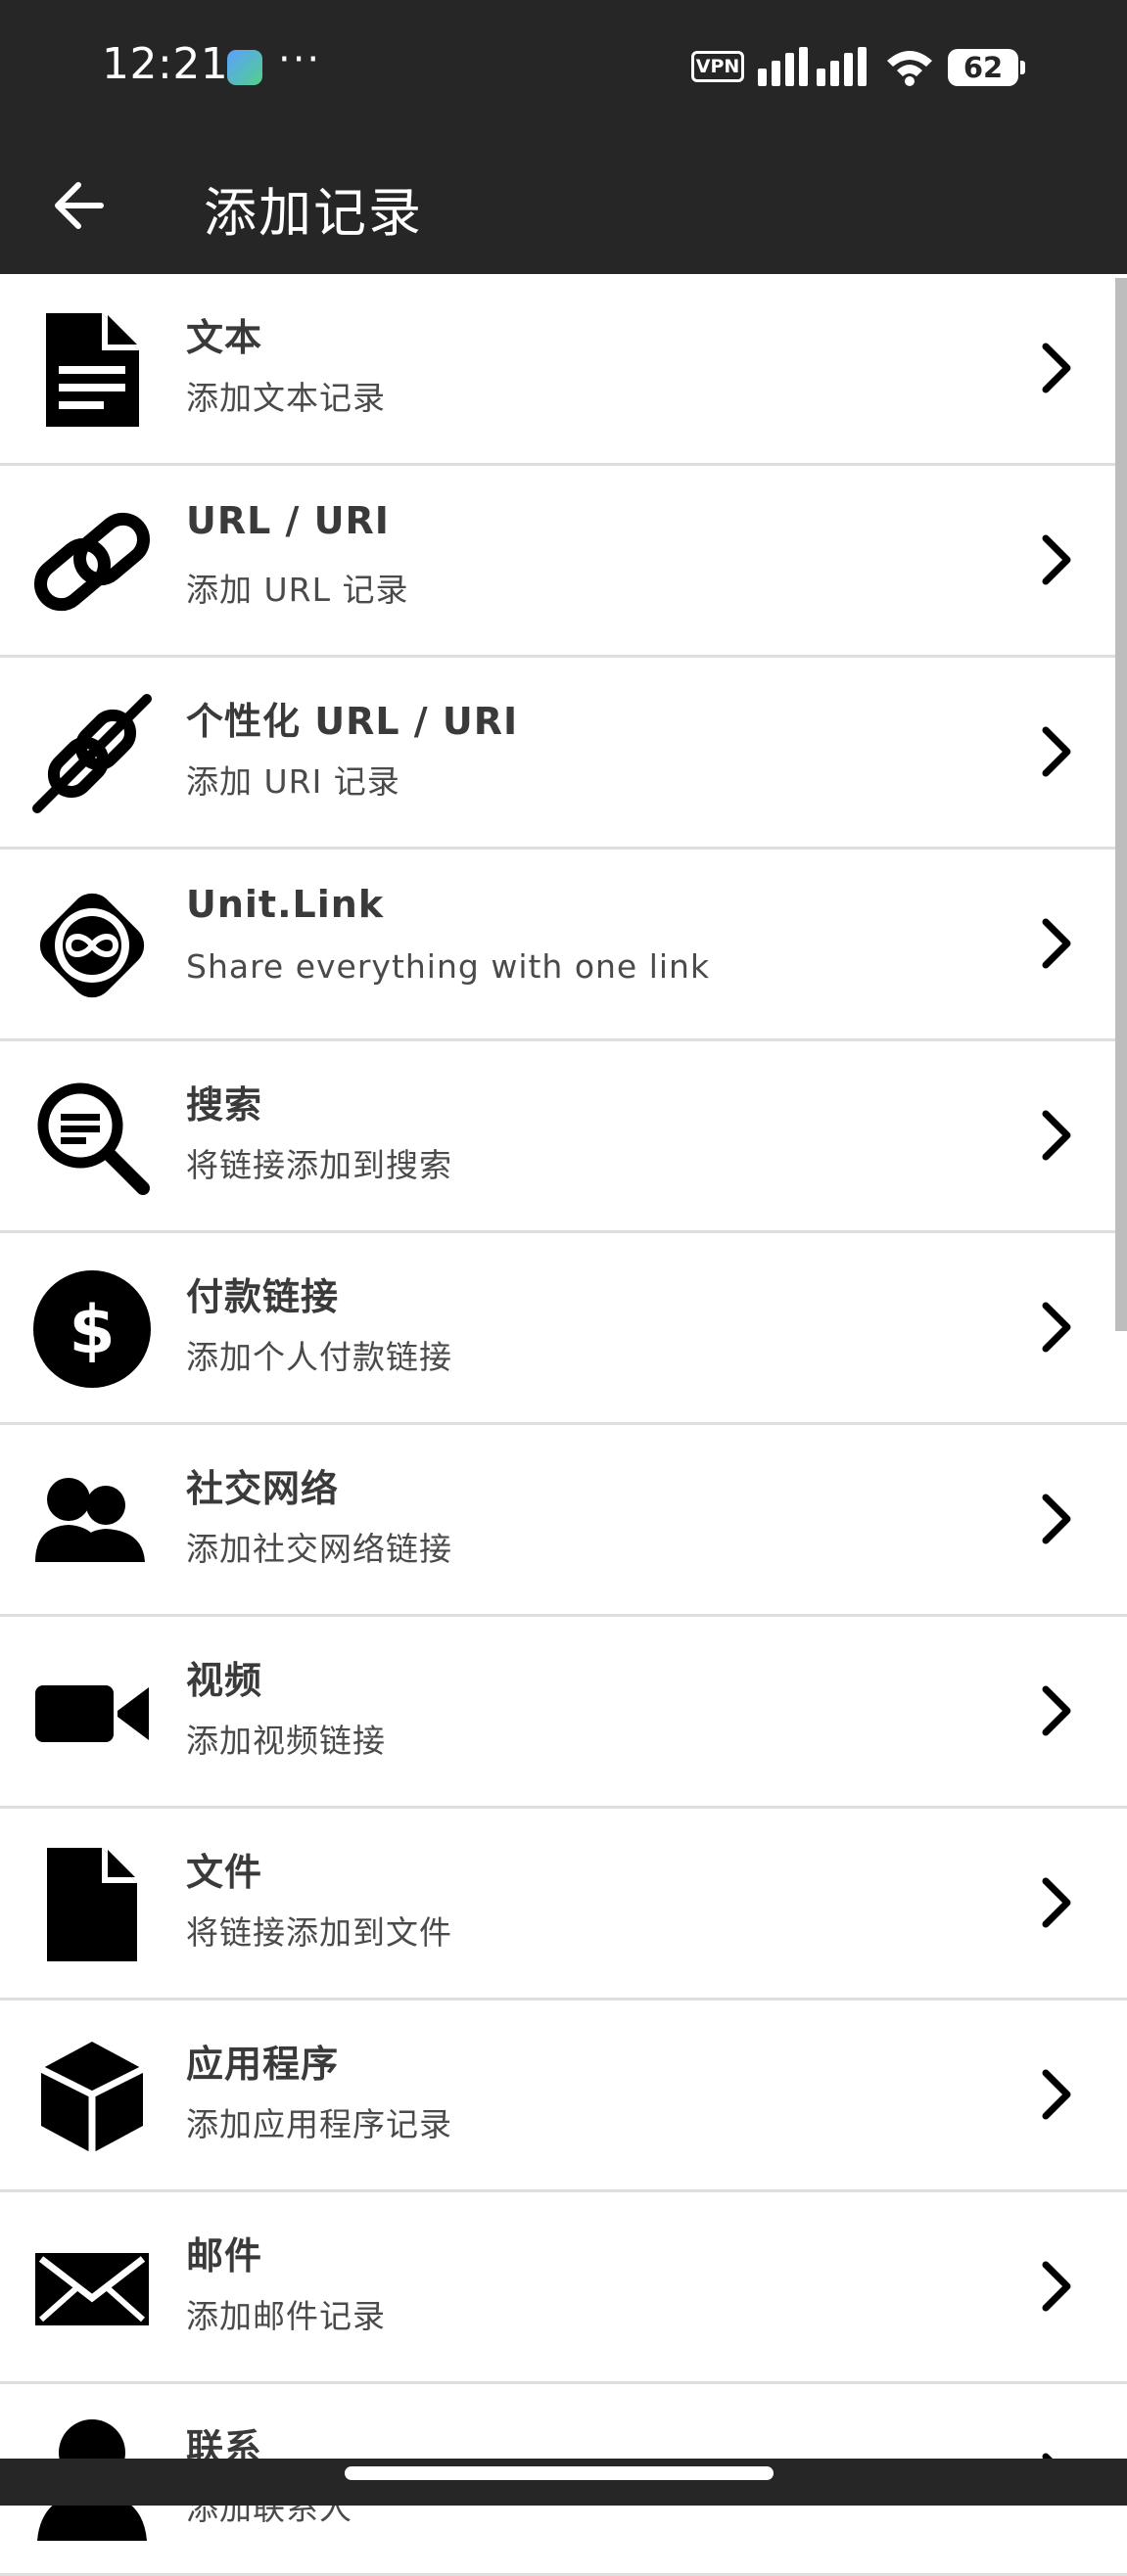  Describe the element at coordinates (92, 2096) in the screenshot. I see `cube-icon` at that location.